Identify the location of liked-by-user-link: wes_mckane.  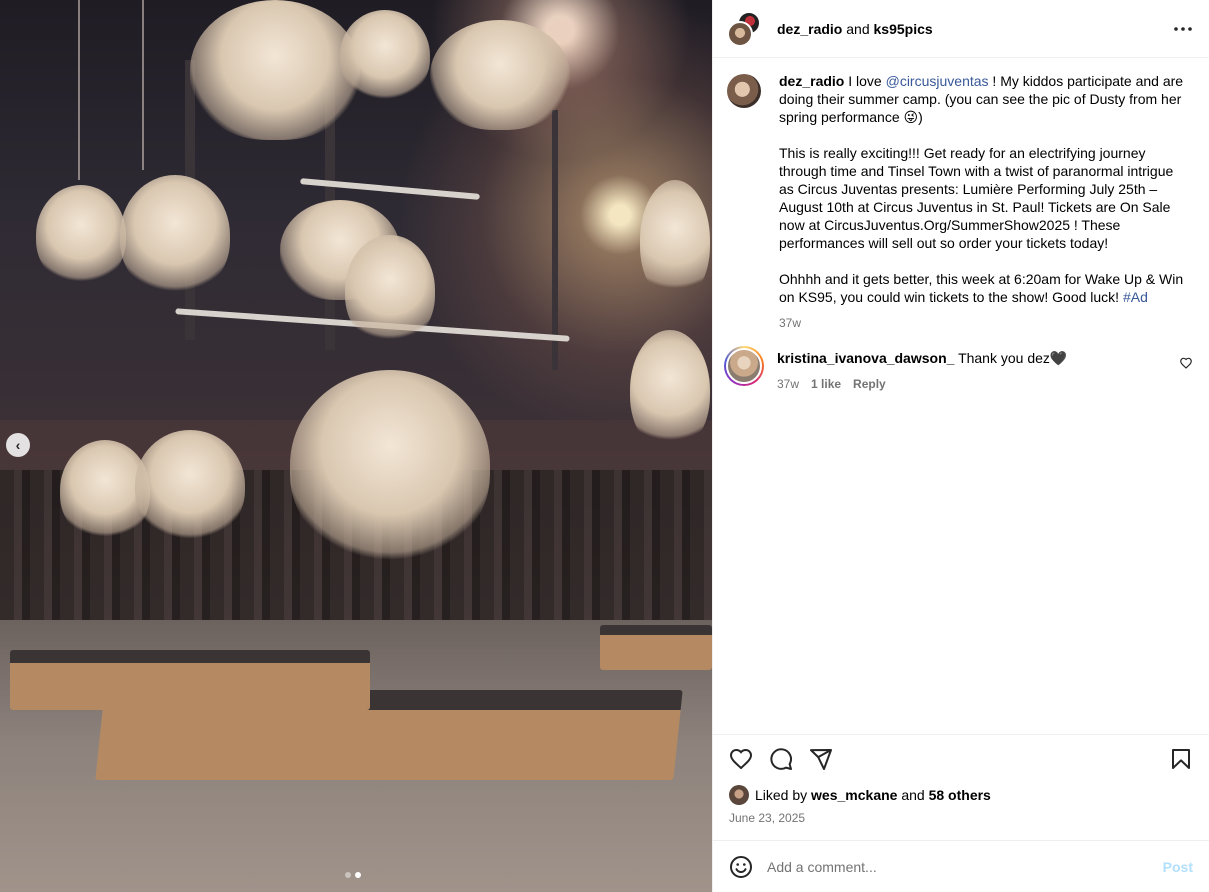
(854, 795).